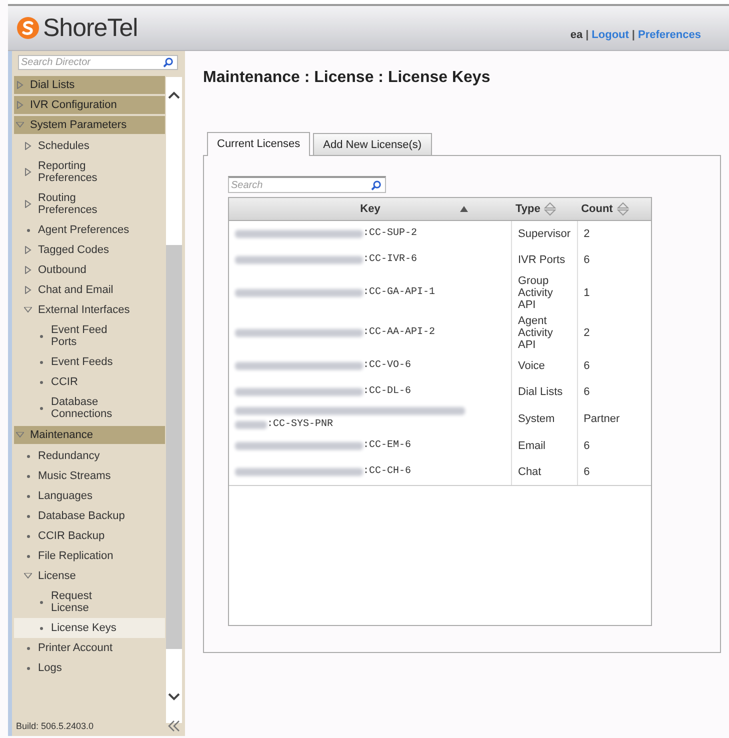 The height and width of the screenshot is (738, 729). I want to click on search-box: Search Director, so click(98, 62).